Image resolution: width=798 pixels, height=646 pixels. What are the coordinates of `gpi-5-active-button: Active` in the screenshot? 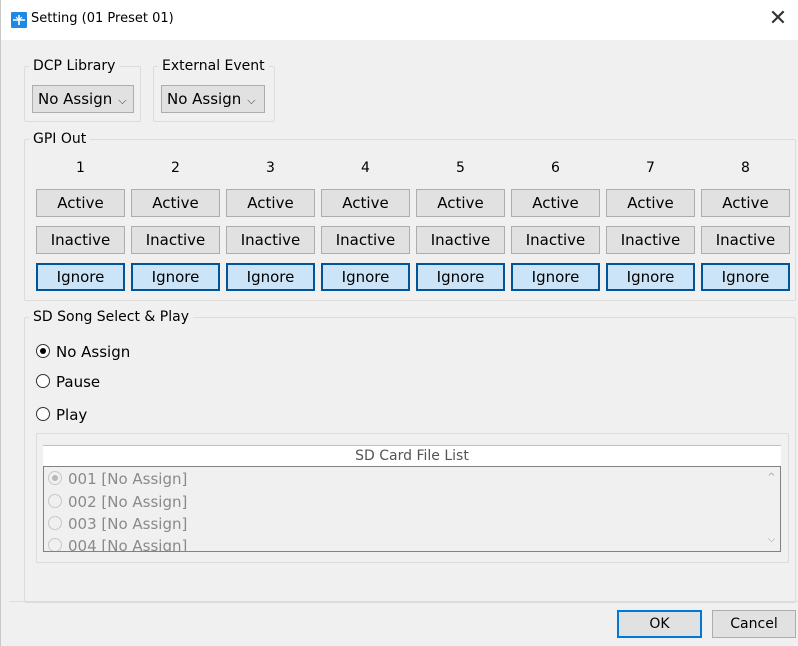 It's located at (460, 203).